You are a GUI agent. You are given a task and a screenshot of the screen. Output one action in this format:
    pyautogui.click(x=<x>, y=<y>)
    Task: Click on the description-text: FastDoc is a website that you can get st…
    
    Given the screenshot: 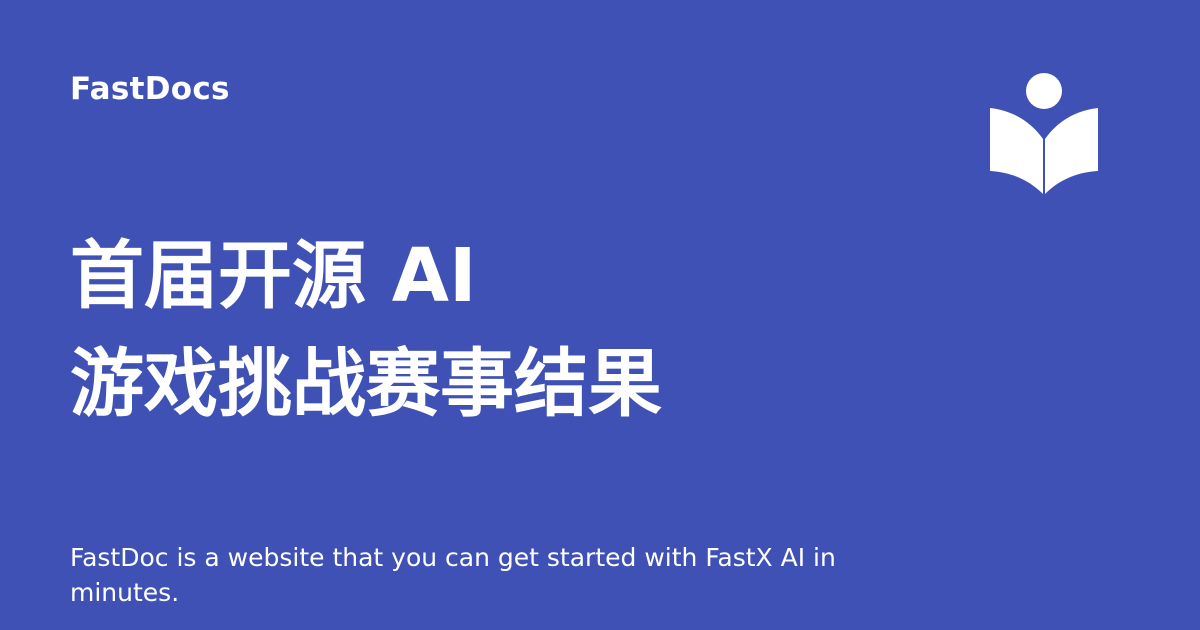 What is the action you would take?
    pyautogui.click(x=453, y=575)
    